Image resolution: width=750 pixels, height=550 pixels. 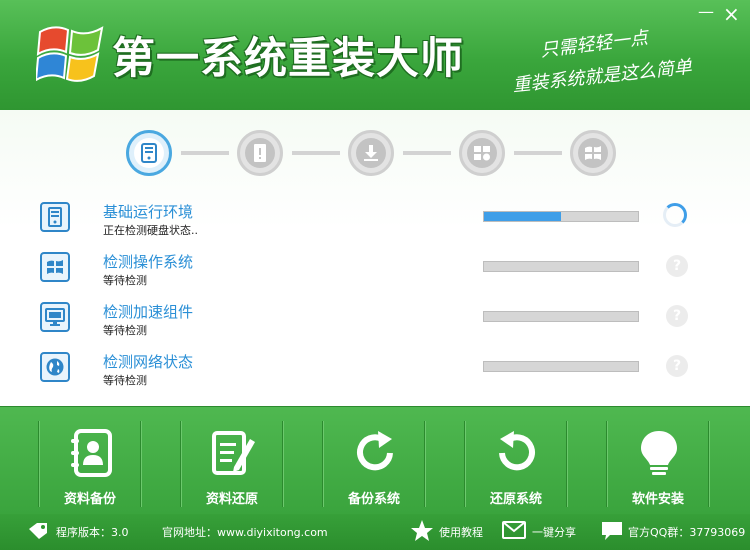 What do you see at coordinates (55, 317) in the screenshot?
I see `monitor-icon` at bounding box center [55, 317].